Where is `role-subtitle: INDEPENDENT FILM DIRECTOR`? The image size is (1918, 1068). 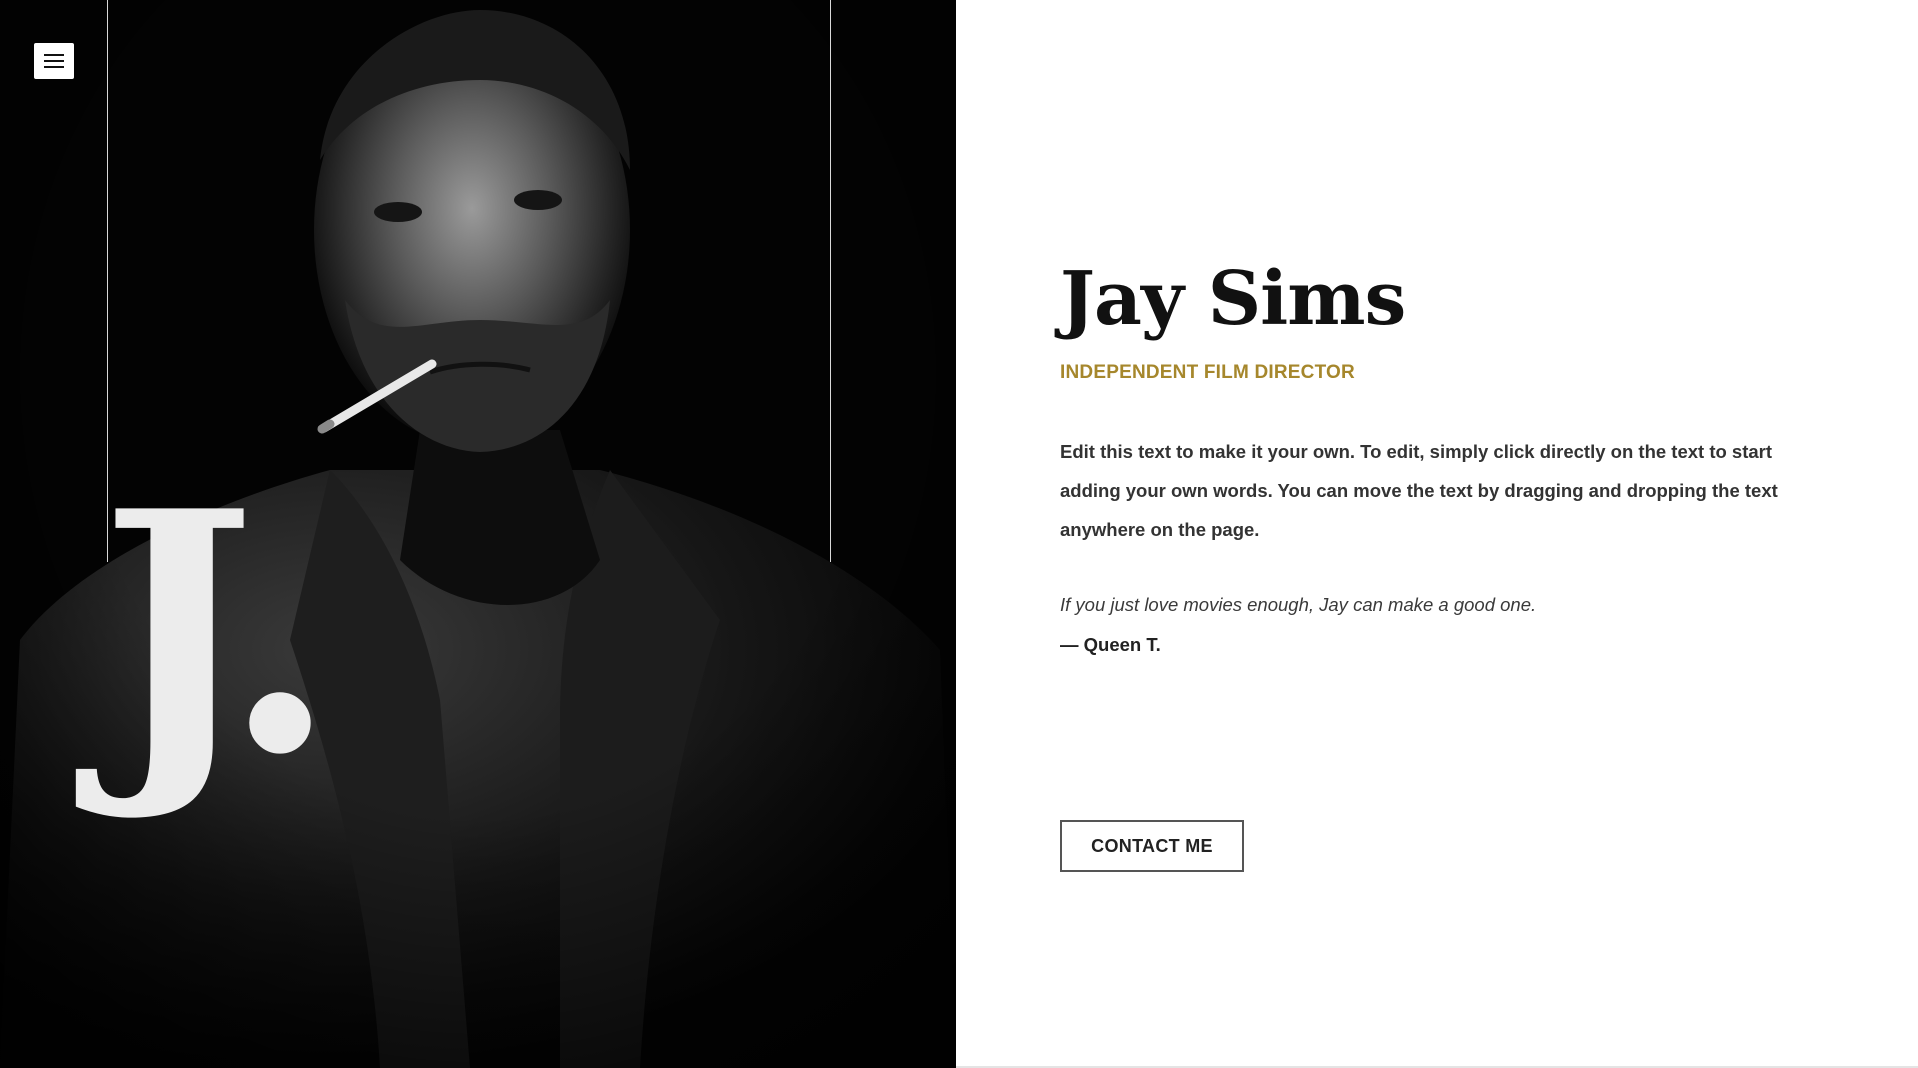 role-subtitle: INDEPENDENT FILM DIRECTOR is located at coordinates (1207, 372).